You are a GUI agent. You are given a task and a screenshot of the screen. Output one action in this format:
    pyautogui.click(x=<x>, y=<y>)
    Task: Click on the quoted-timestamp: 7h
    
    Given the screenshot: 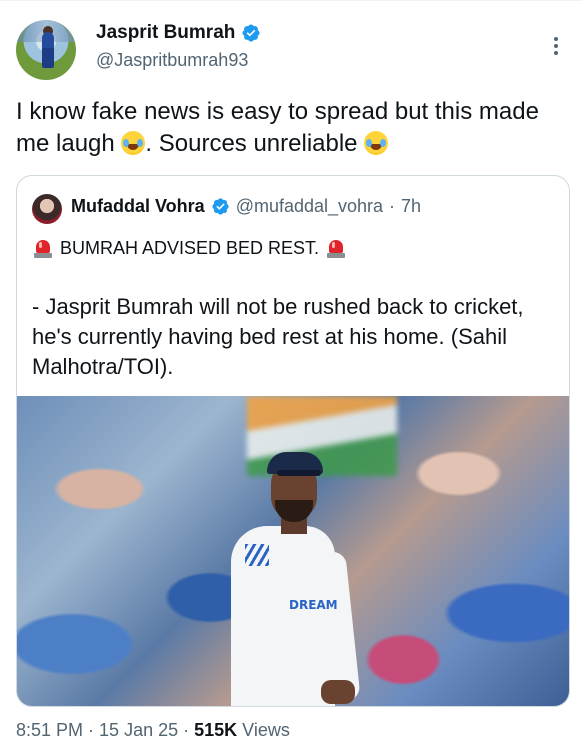 What is the action you would take?
    pyautogui.click(x=411, y=206)
    